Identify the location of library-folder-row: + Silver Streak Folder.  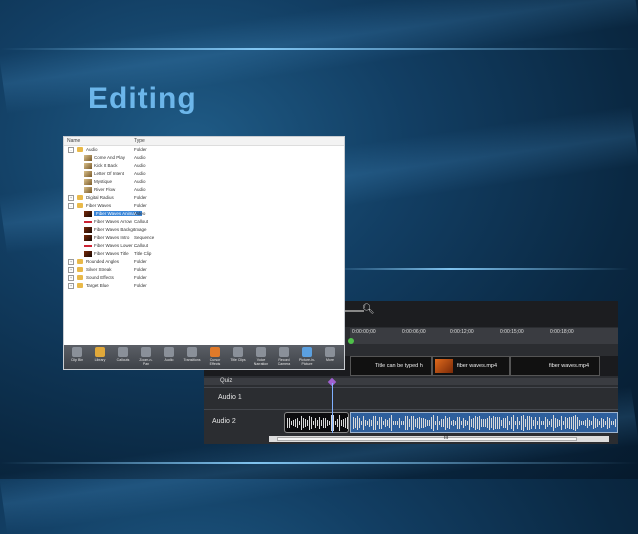
(204, 270).